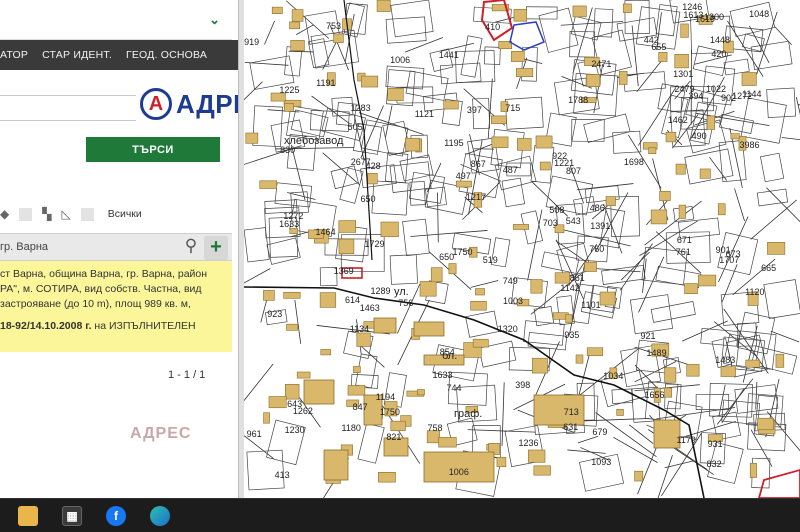 The height and width of the screenshot is (532, 800). What do you see at coordinates (523, 384) in the screenshot?
I see `parcel-number: 398` at bounding box center [523, 384].